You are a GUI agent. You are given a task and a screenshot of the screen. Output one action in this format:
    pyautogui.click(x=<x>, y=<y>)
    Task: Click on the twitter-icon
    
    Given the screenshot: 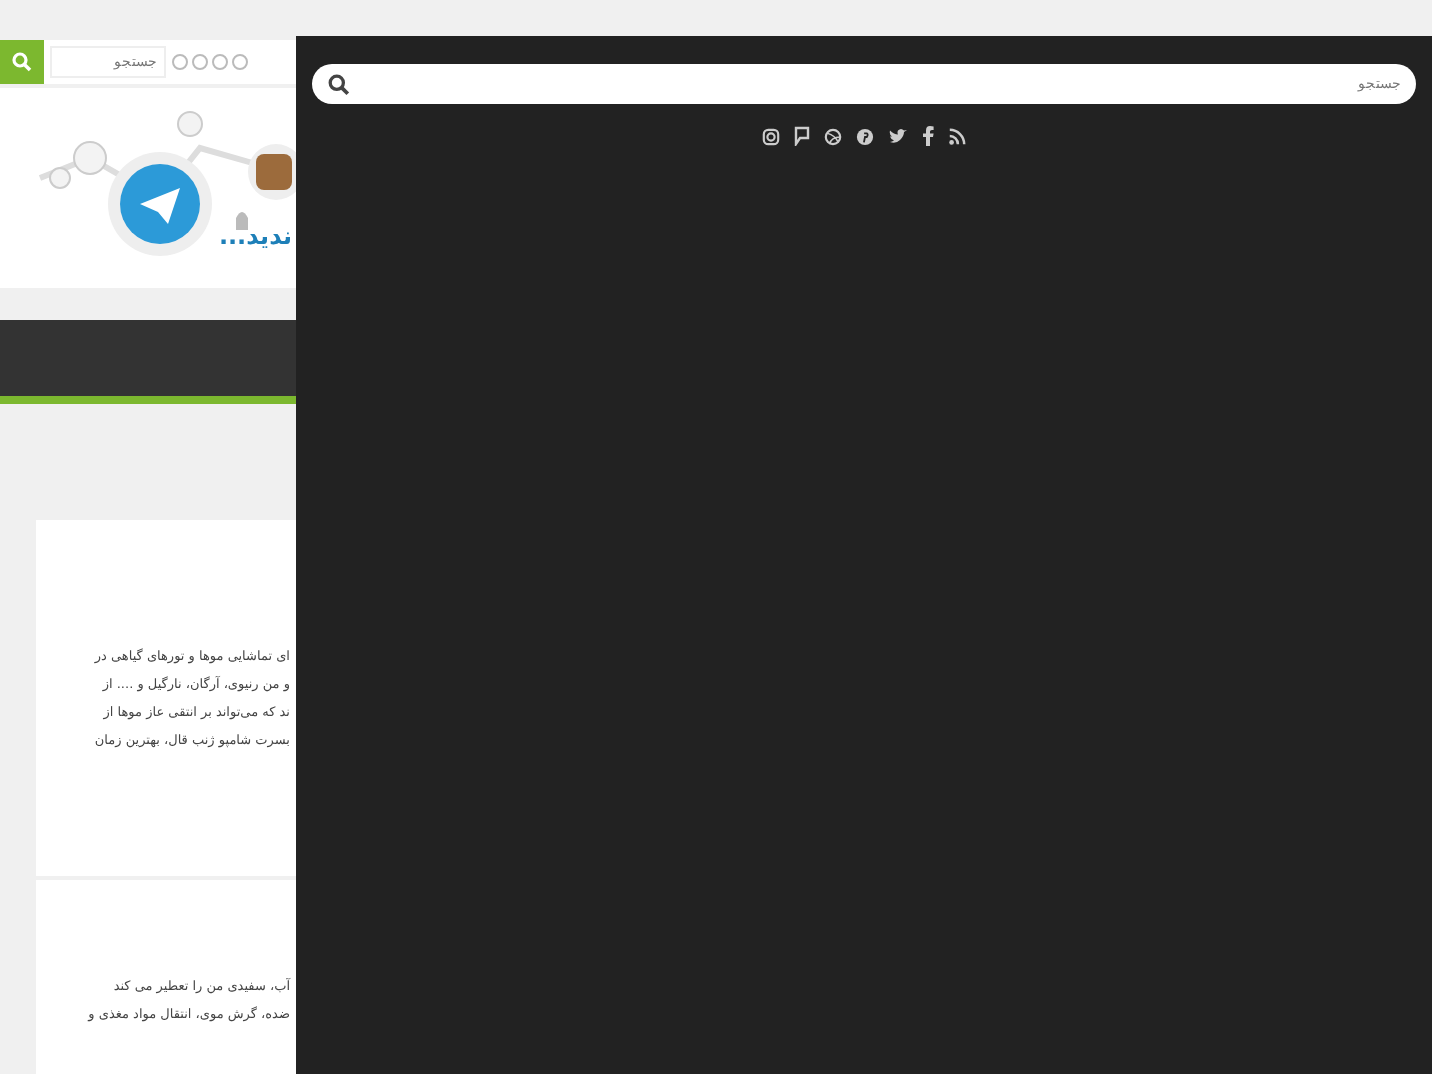 What is the action you would take?
    pyautogui.click(x=898, y=136)
    